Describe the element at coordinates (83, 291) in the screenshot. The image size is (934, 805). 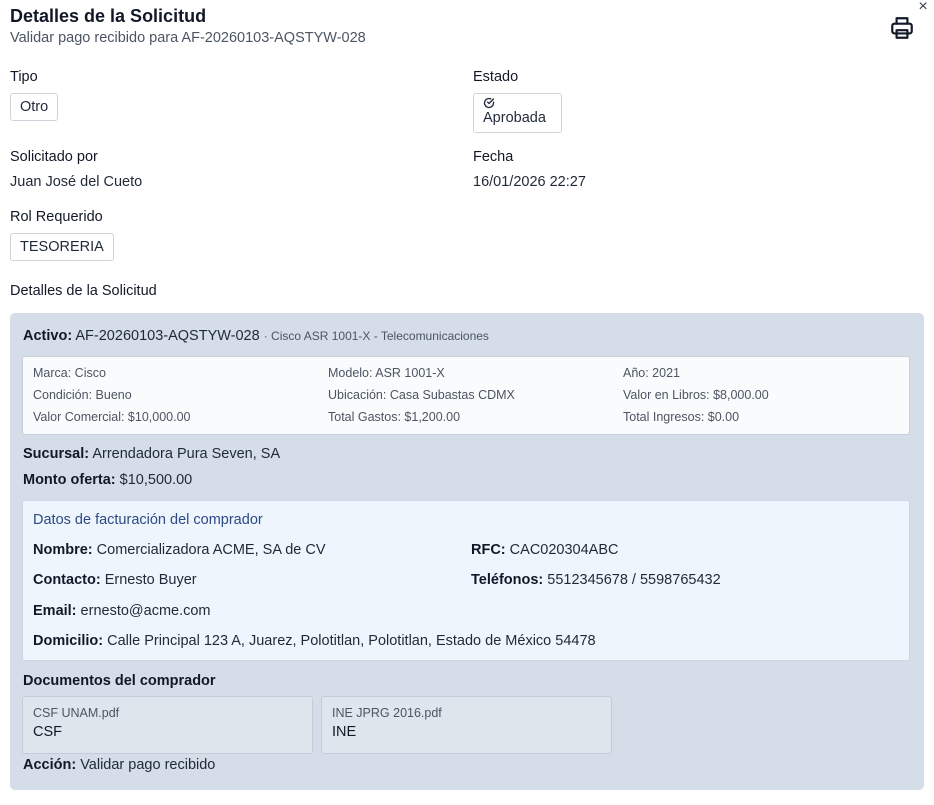
I see `details-section-label: Detalles de la Solicitud` at that location.